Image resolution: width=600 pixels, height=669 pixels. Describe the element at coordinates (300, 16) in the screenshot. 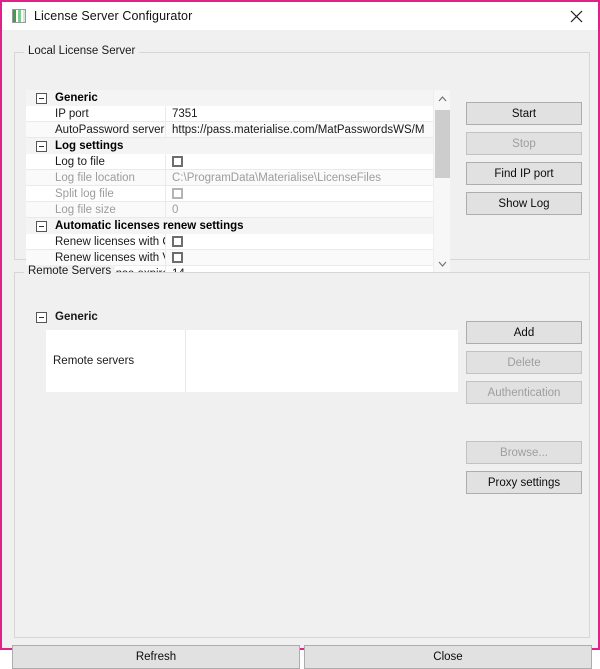

I see `window-titlebar: License Server Configurator` at that location.